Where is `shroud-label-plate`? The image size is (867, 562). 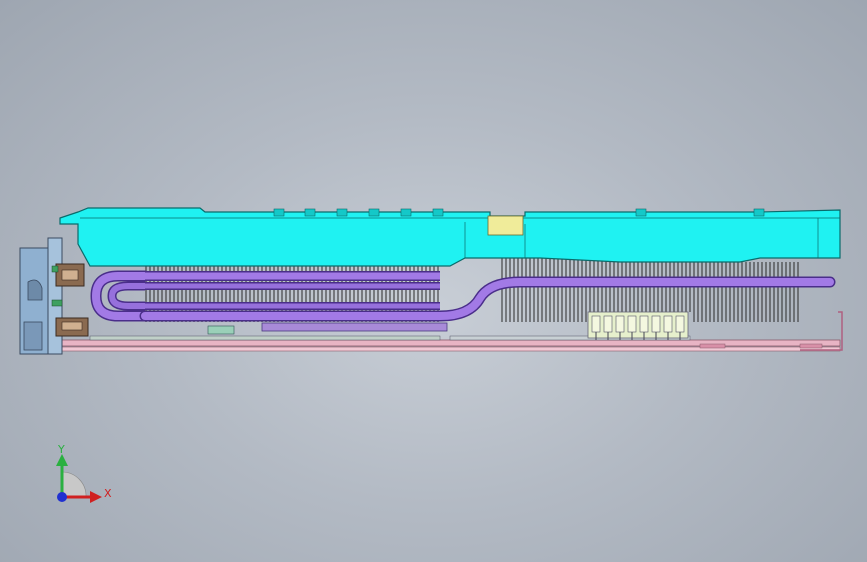 shroud-label-plate is located at coordinates (505, 225).